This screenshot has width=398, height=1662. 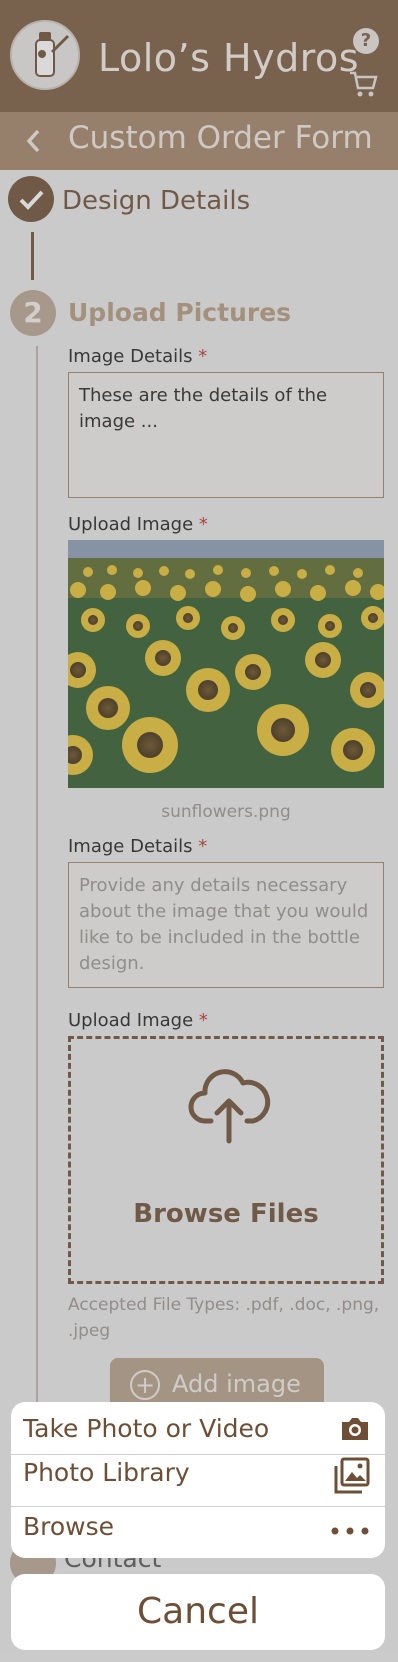 What do you see at coordinates (198, 1612) in the screenshot?
I see `cancel-button: Cancel` at bounding box center [198, 1612].